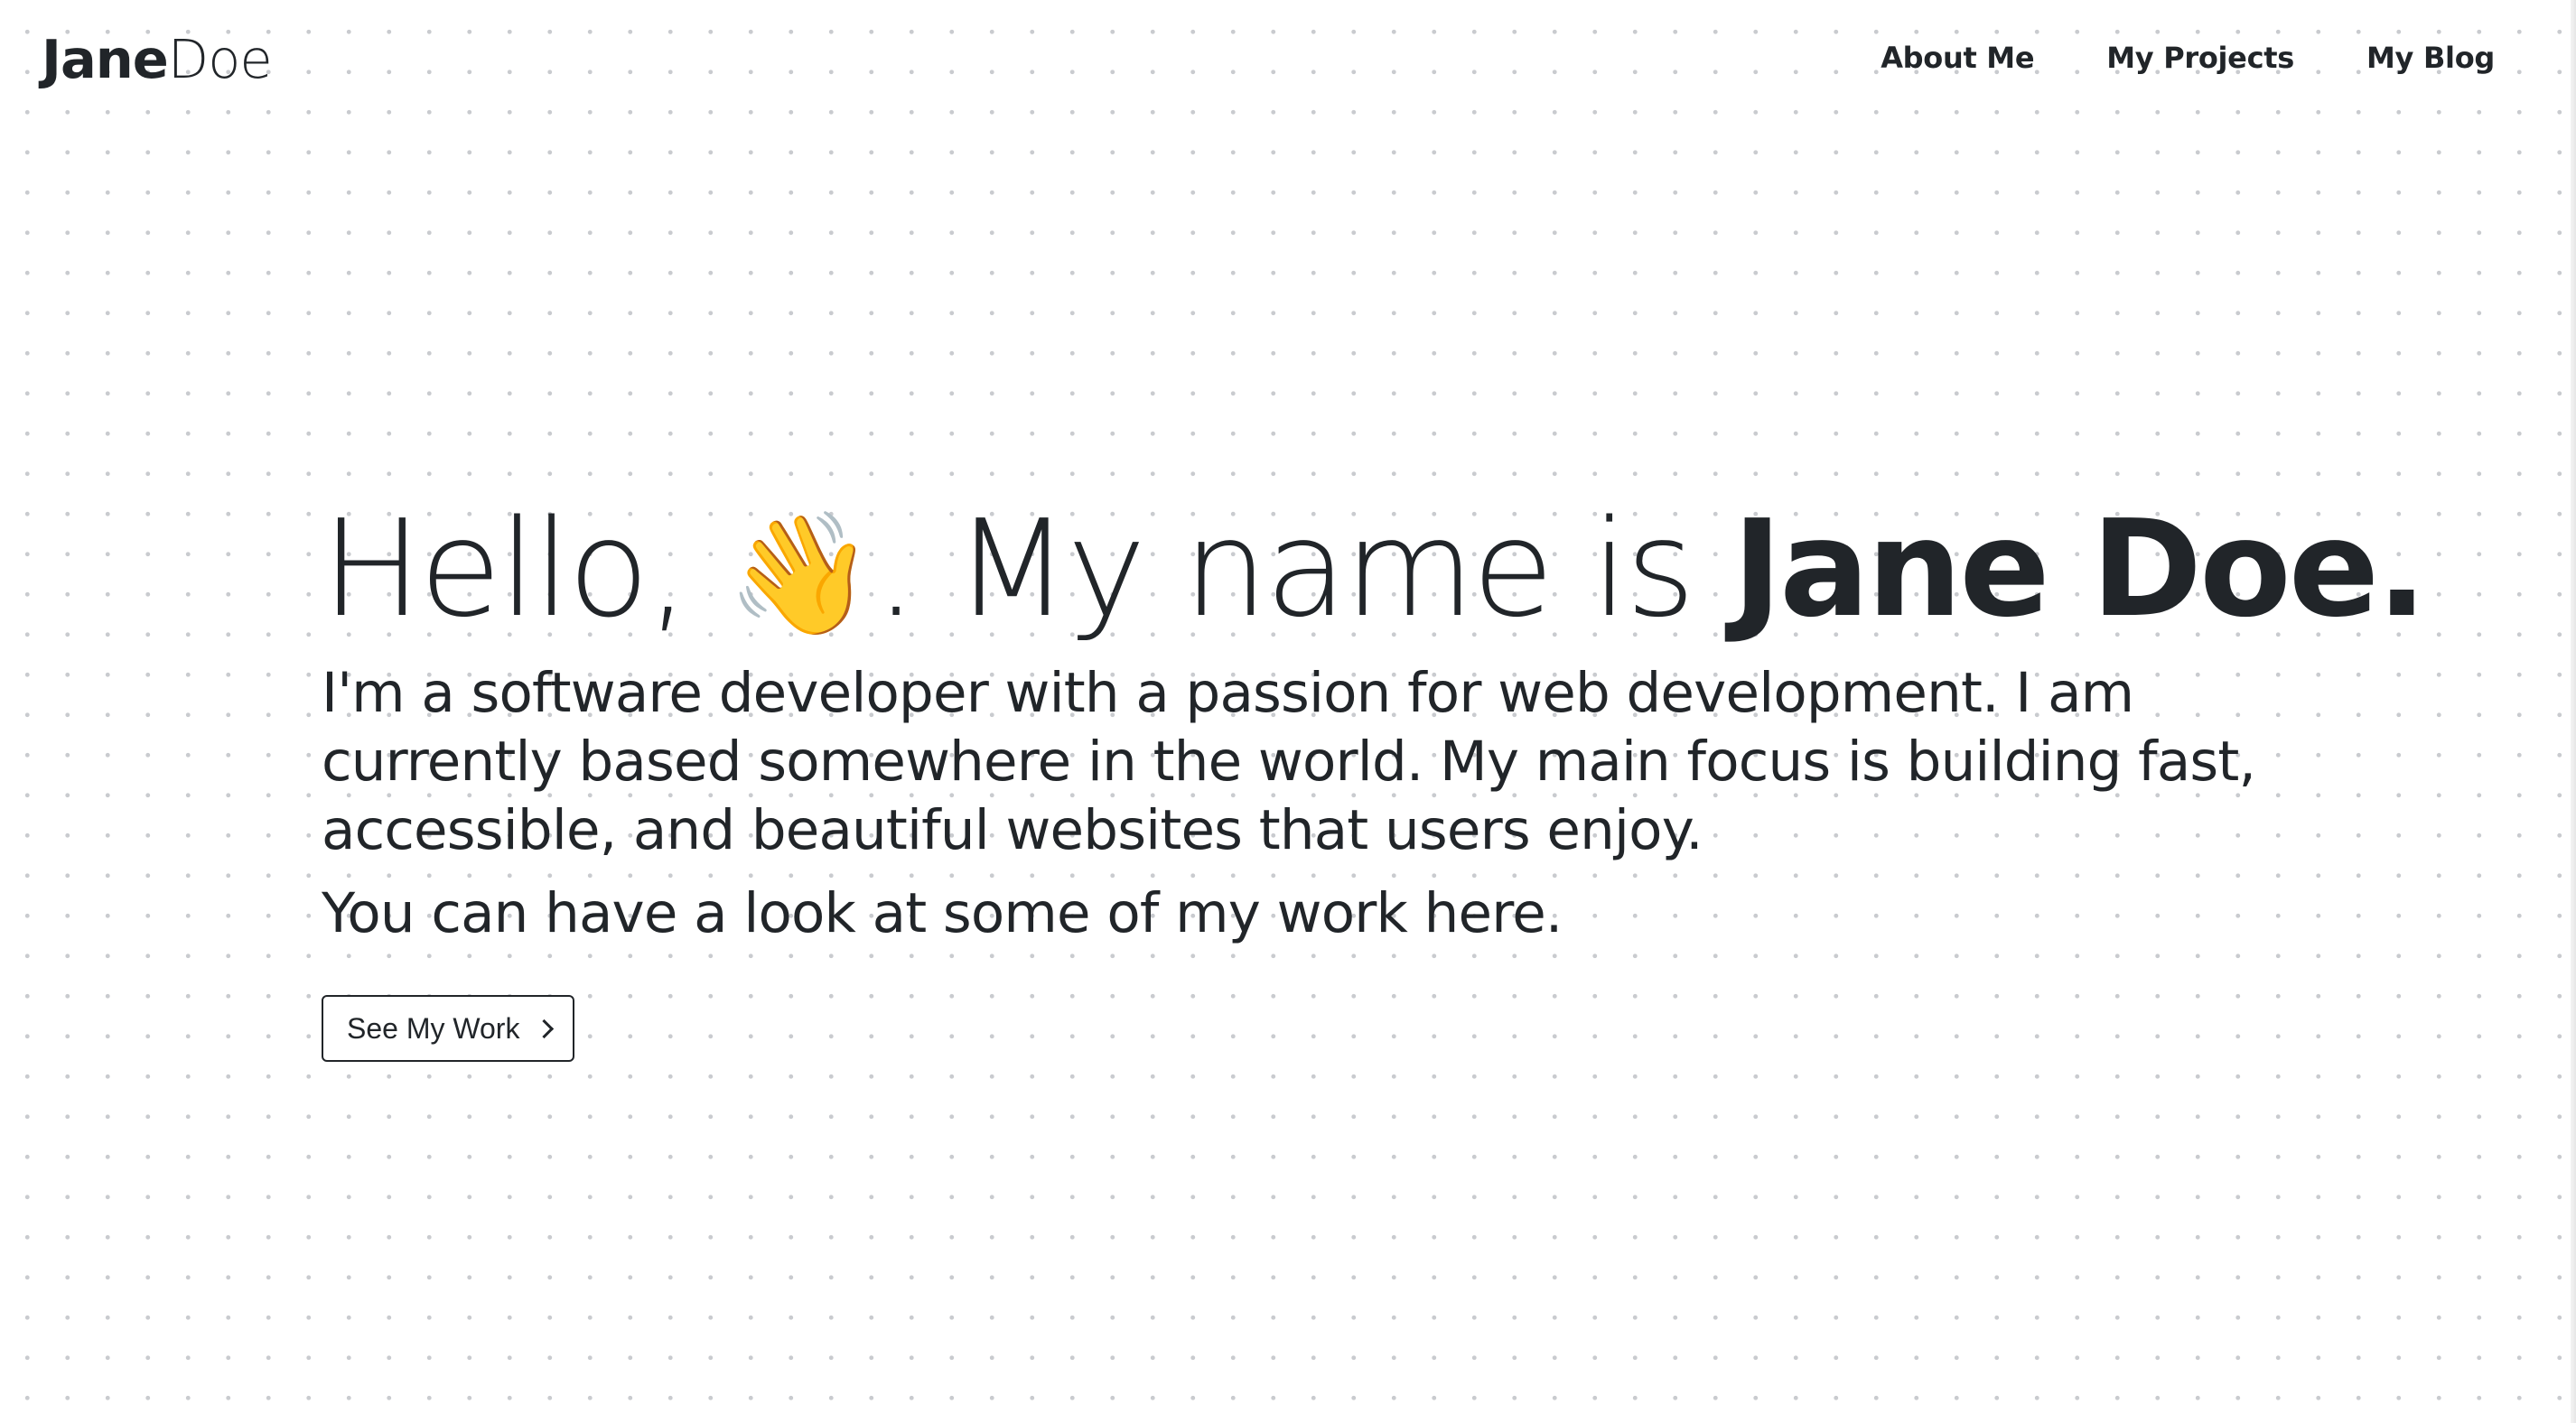 This screenshot has width=2576, height=1423. I want to click on brand-last-name: Doe, so click(220, 59).